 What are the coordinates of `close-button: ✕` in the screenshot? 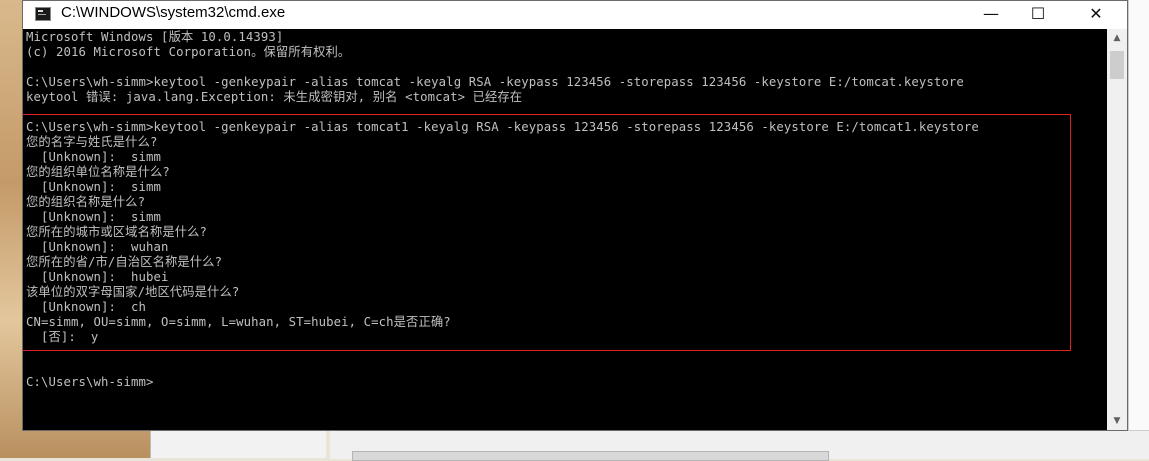 It's located at (1096, 15).